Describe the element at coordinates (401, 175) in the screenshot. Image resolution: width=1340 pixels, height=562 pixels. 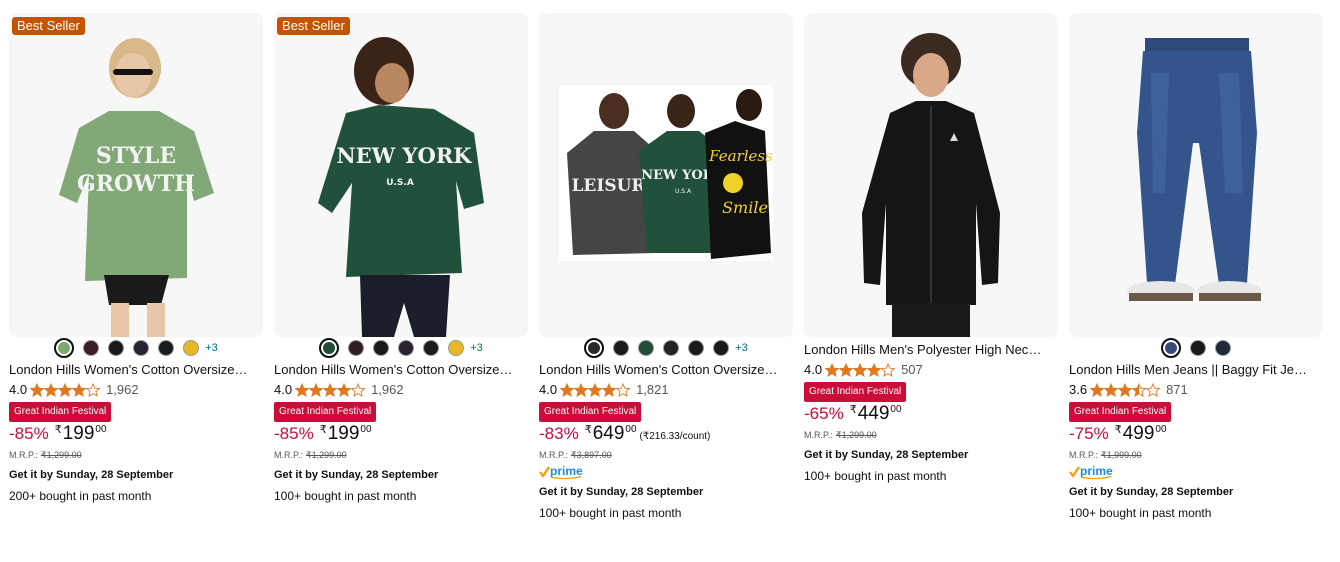
I see `product-image-box: Best Seller NEW YORK U.S.A` at that location.